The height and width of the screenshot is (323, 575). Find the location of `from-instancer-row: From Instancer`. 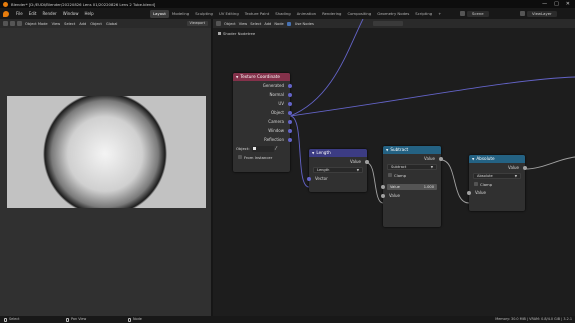

from-instancer-row: From Instancer is located at coordinates (261, 157).